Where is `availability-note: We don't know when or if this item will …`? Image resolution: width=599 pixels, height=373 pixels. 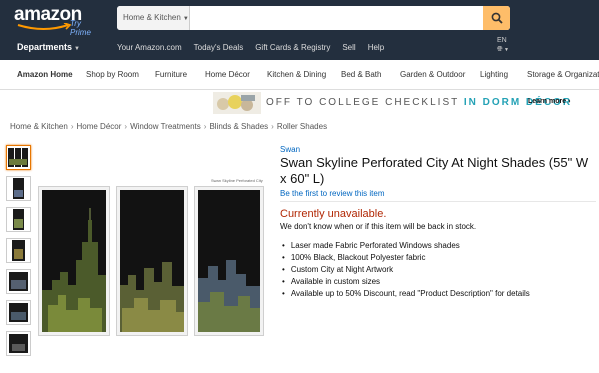
availability-note: We don't know when or if this item will … is located at coordinates (378, 226).